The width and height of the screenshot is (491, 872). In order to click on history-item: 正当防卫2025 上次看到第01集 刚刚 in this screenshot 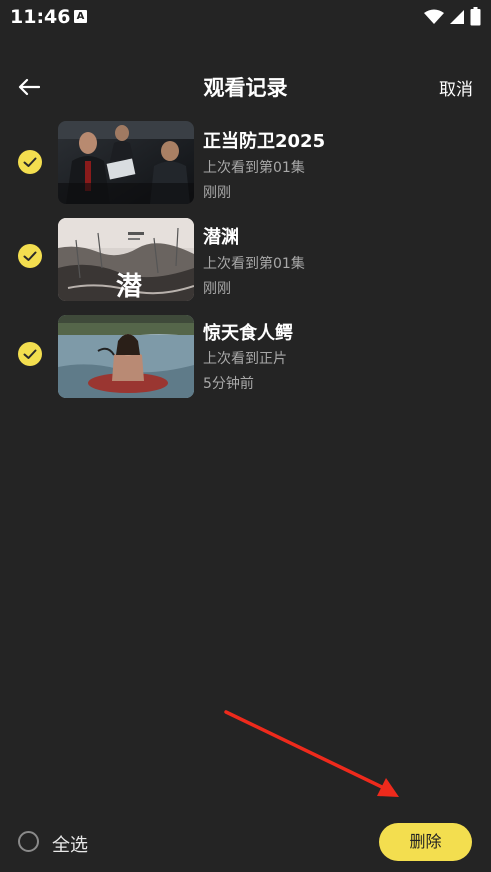, I will do `click(245, 166)`.